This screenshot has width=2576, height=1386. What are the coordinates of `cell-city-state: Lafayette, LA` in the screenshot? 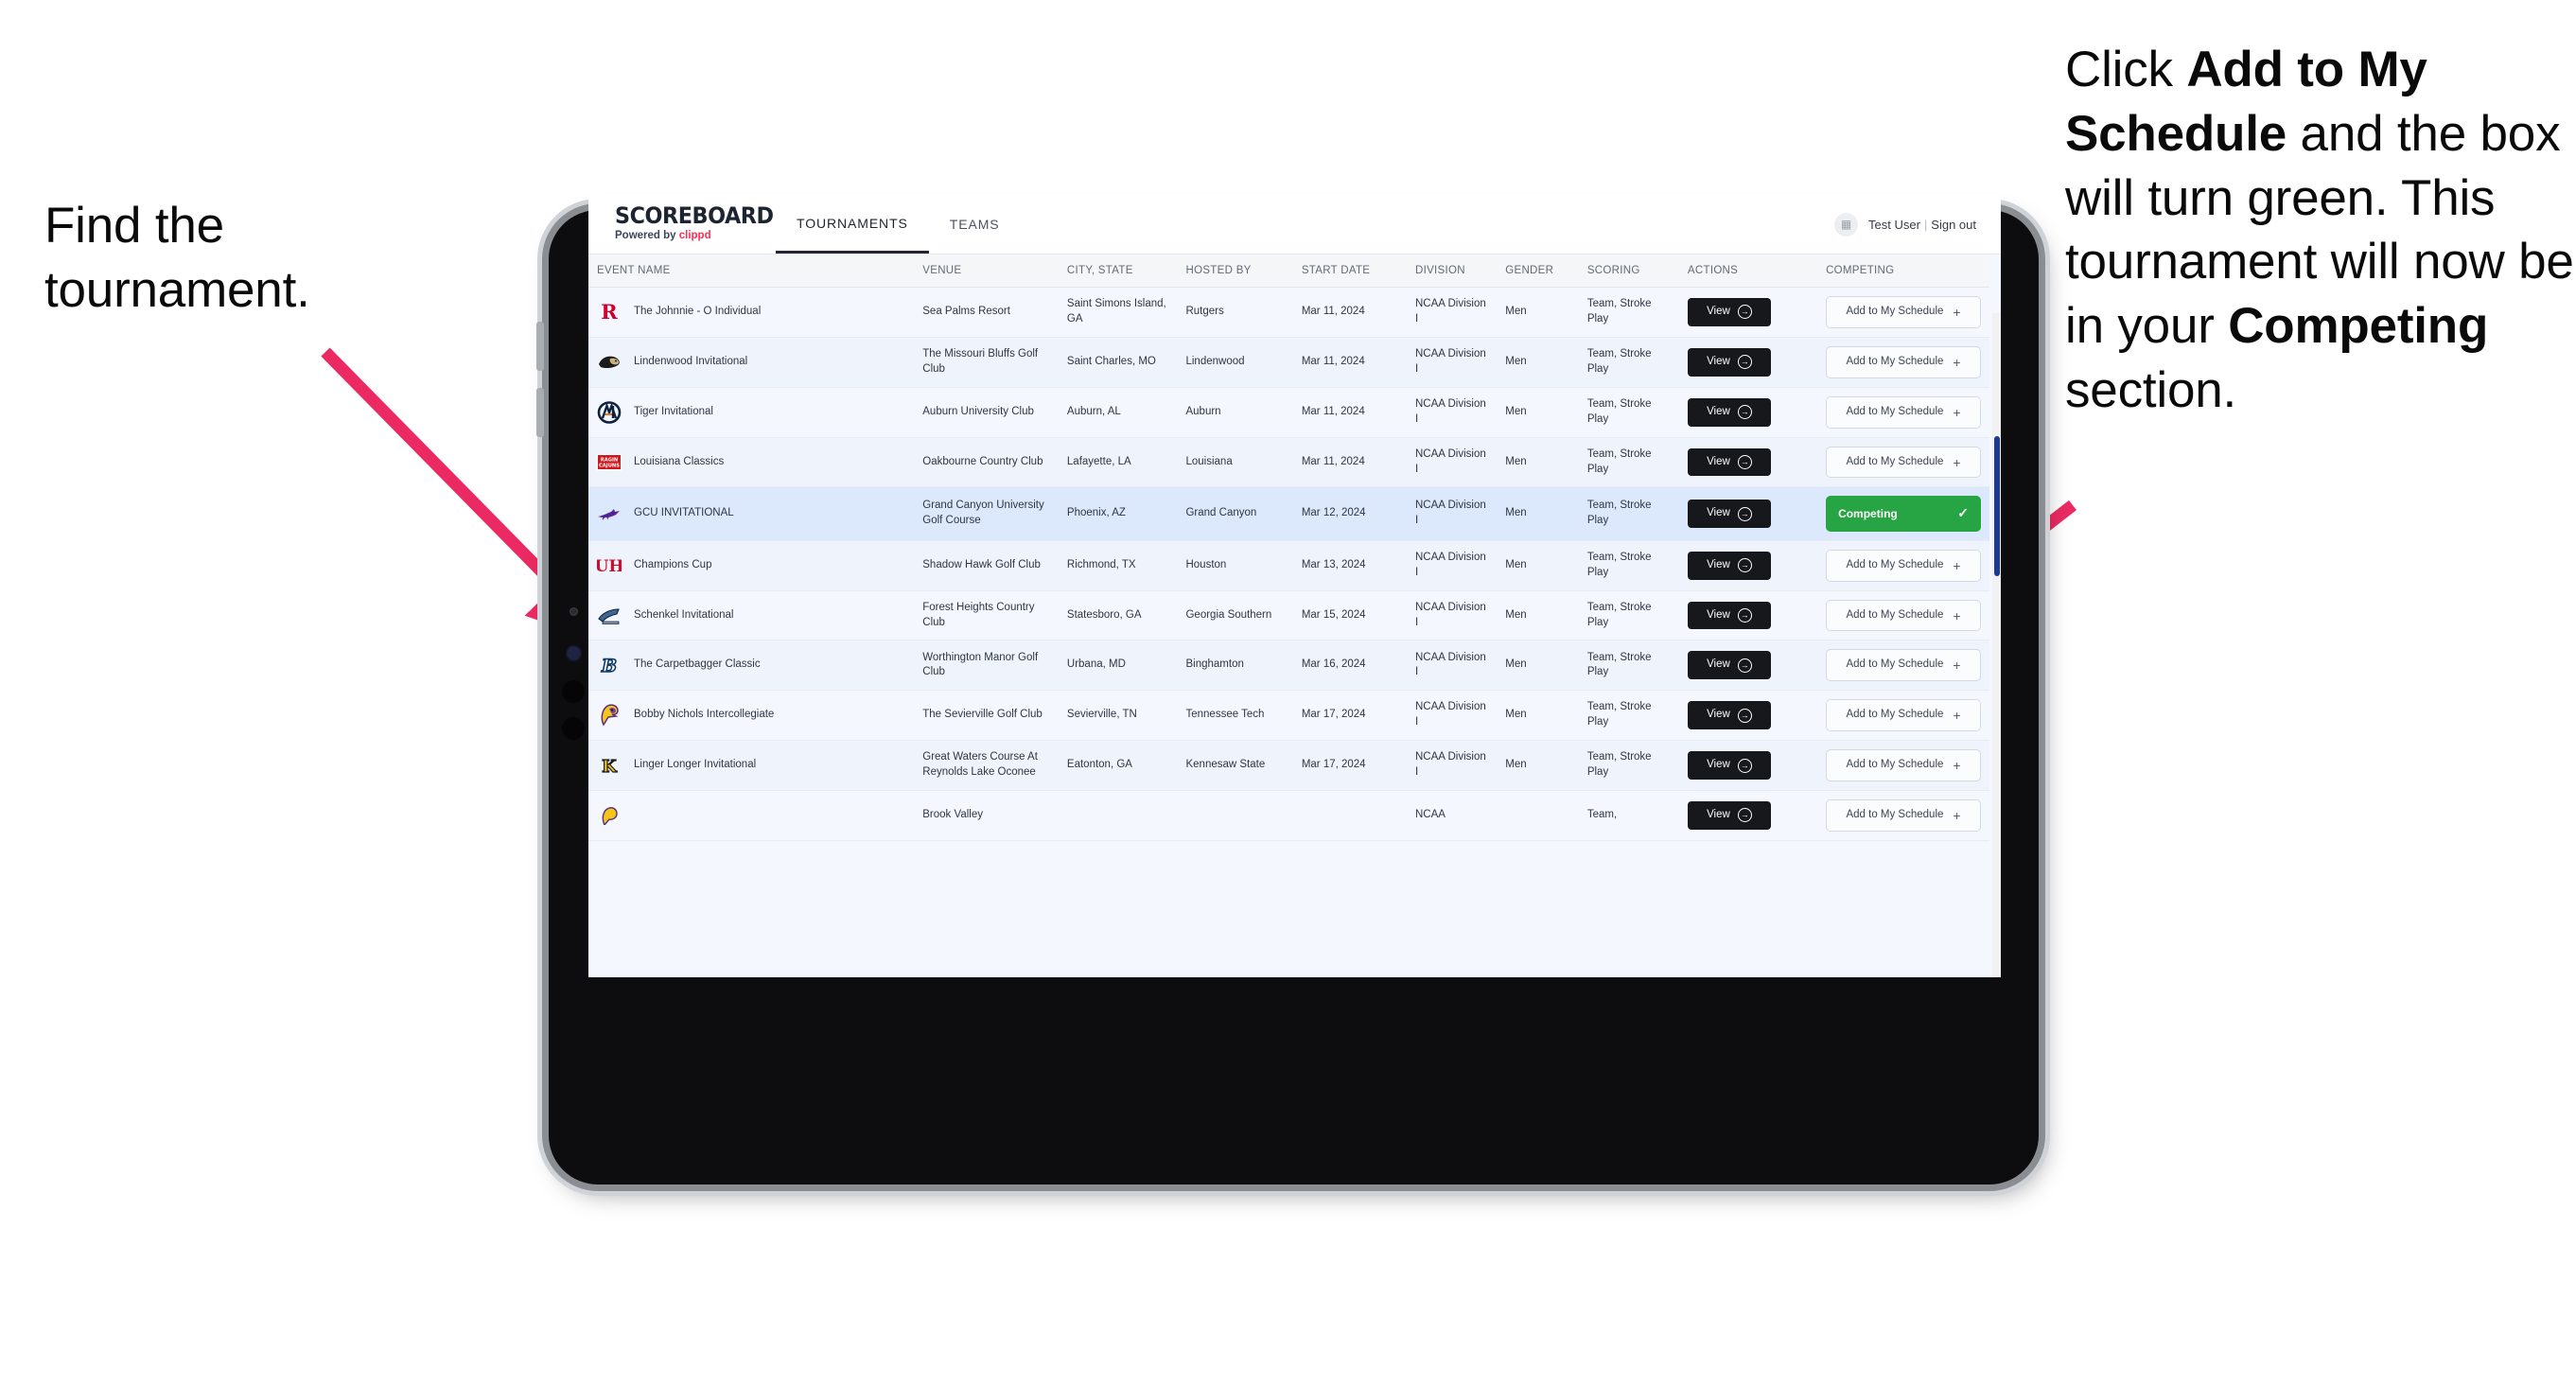 It's located at (1118, 462).